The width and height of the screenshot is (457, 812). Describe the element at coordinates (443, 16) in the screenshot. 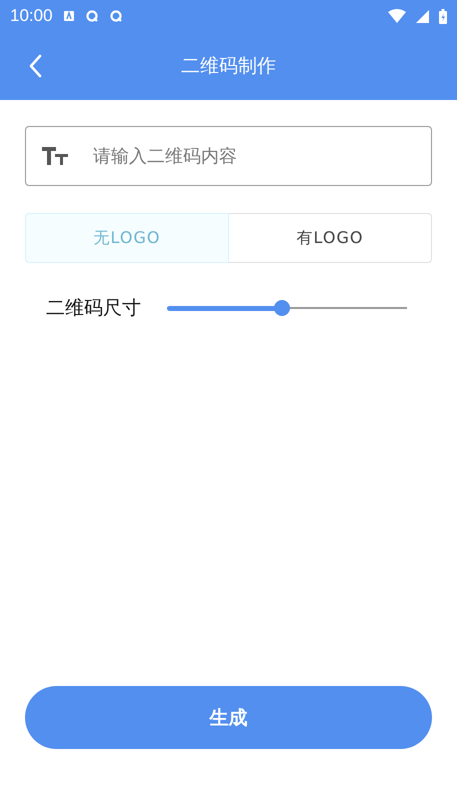

I see `battery-icon` at that location.